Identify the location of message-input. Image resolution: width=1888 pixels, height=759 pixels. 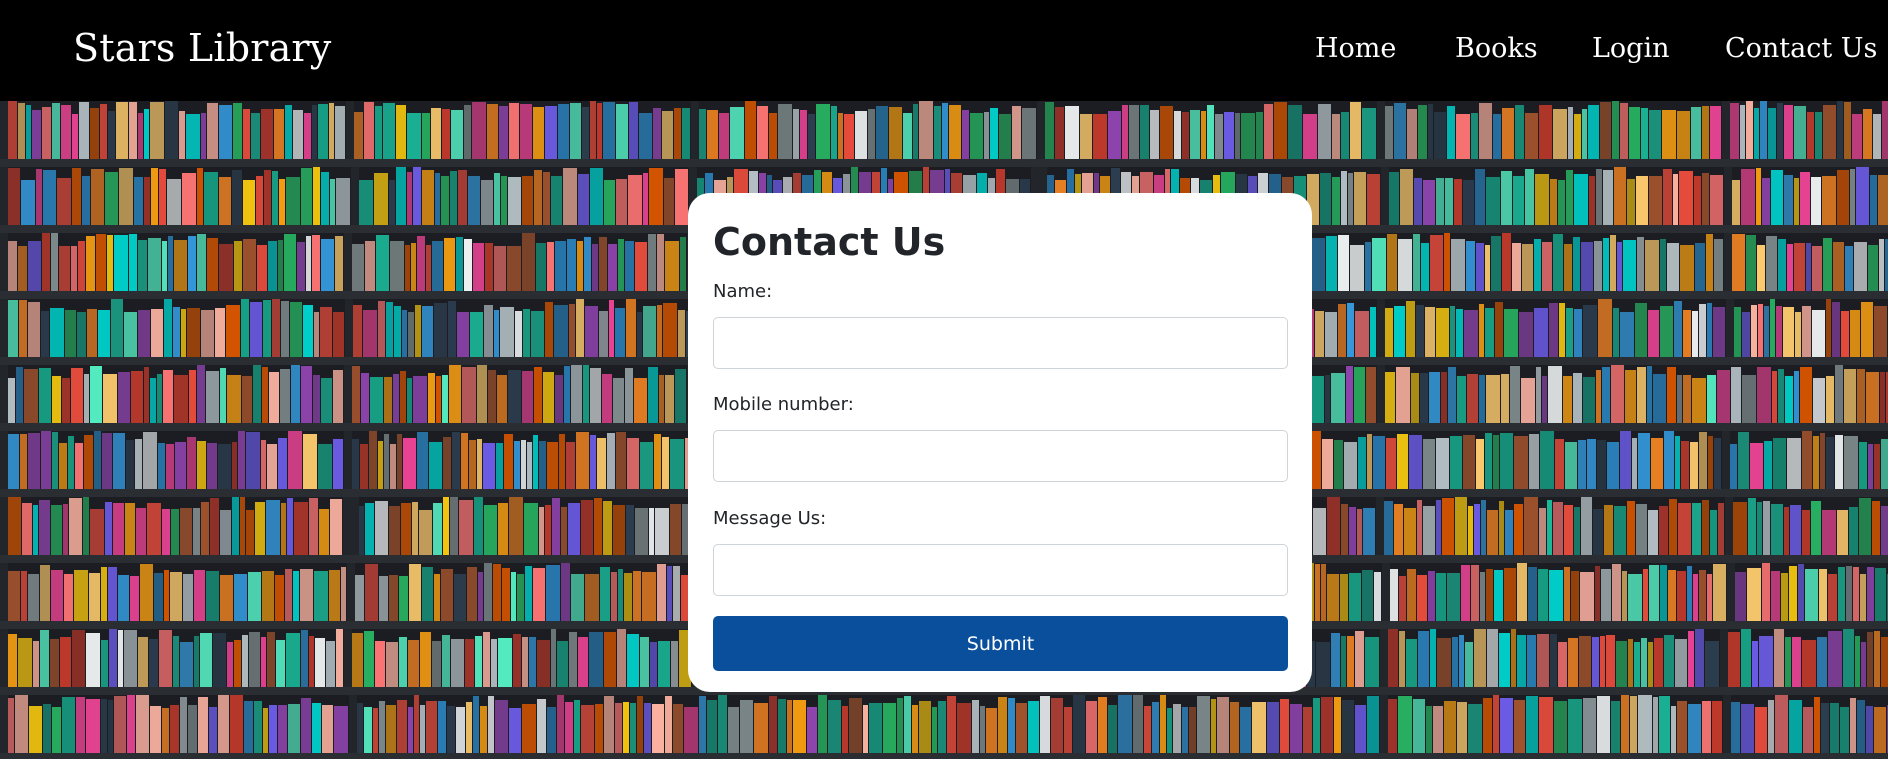
(1000, 570).